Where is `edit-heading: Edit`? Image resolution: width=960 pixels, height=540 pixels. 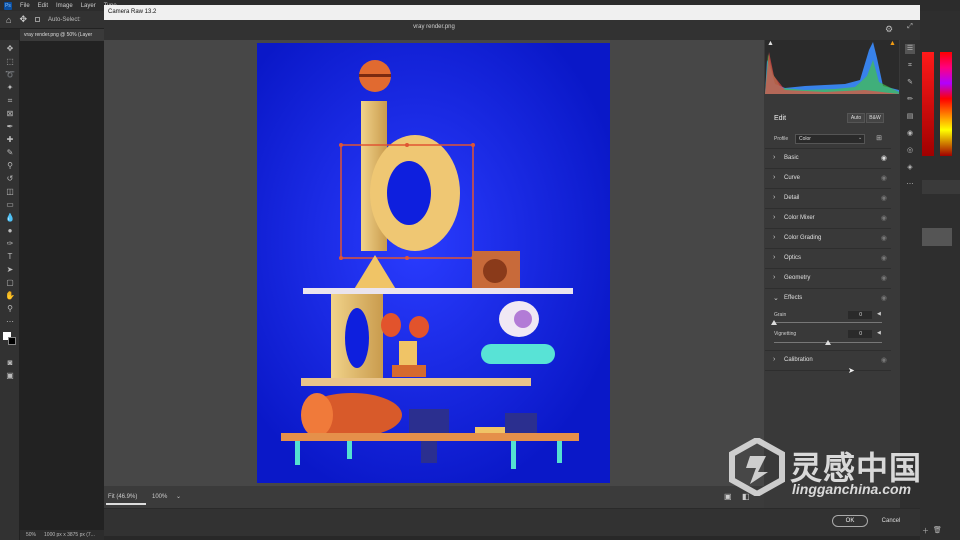 edit-heading: Edit is located at coordinates (780, 118).